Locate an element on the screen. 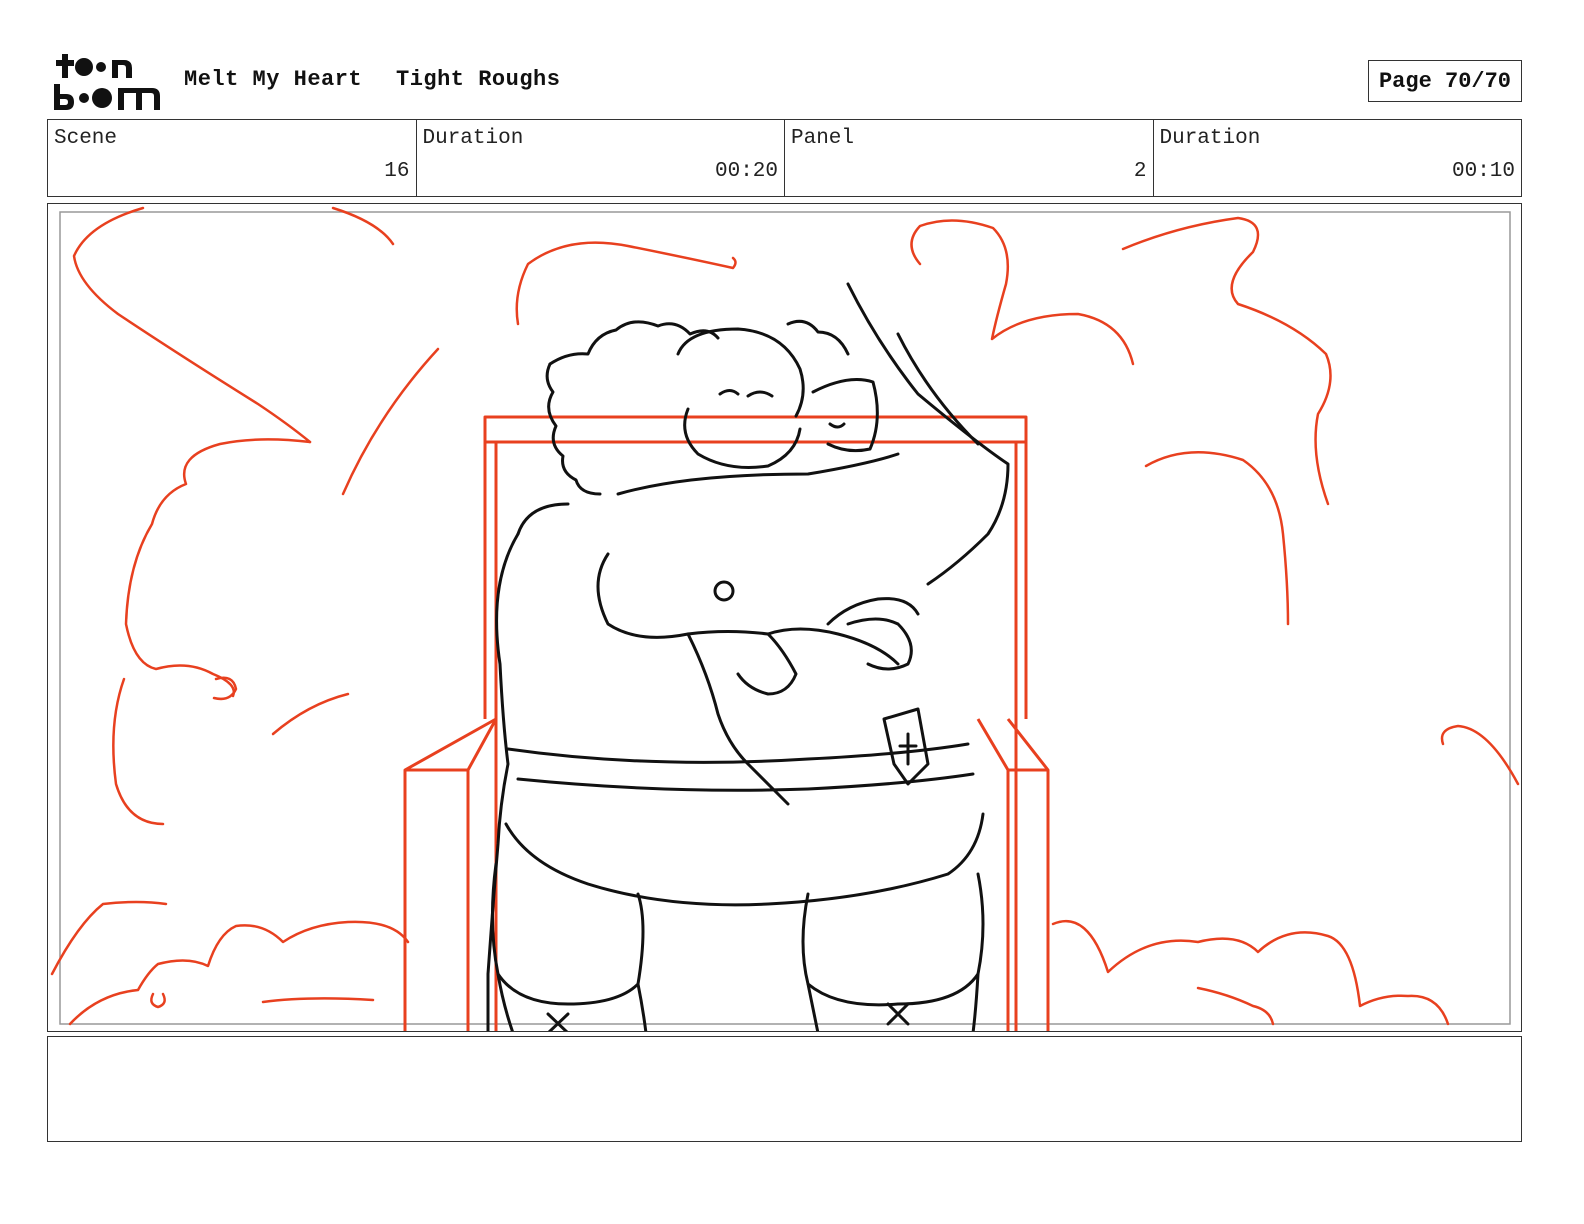 The width and height of the screenshot is (1584, 1224). panel-duration-cell: Duration 00:10 is located at coordinates (1338, 158).